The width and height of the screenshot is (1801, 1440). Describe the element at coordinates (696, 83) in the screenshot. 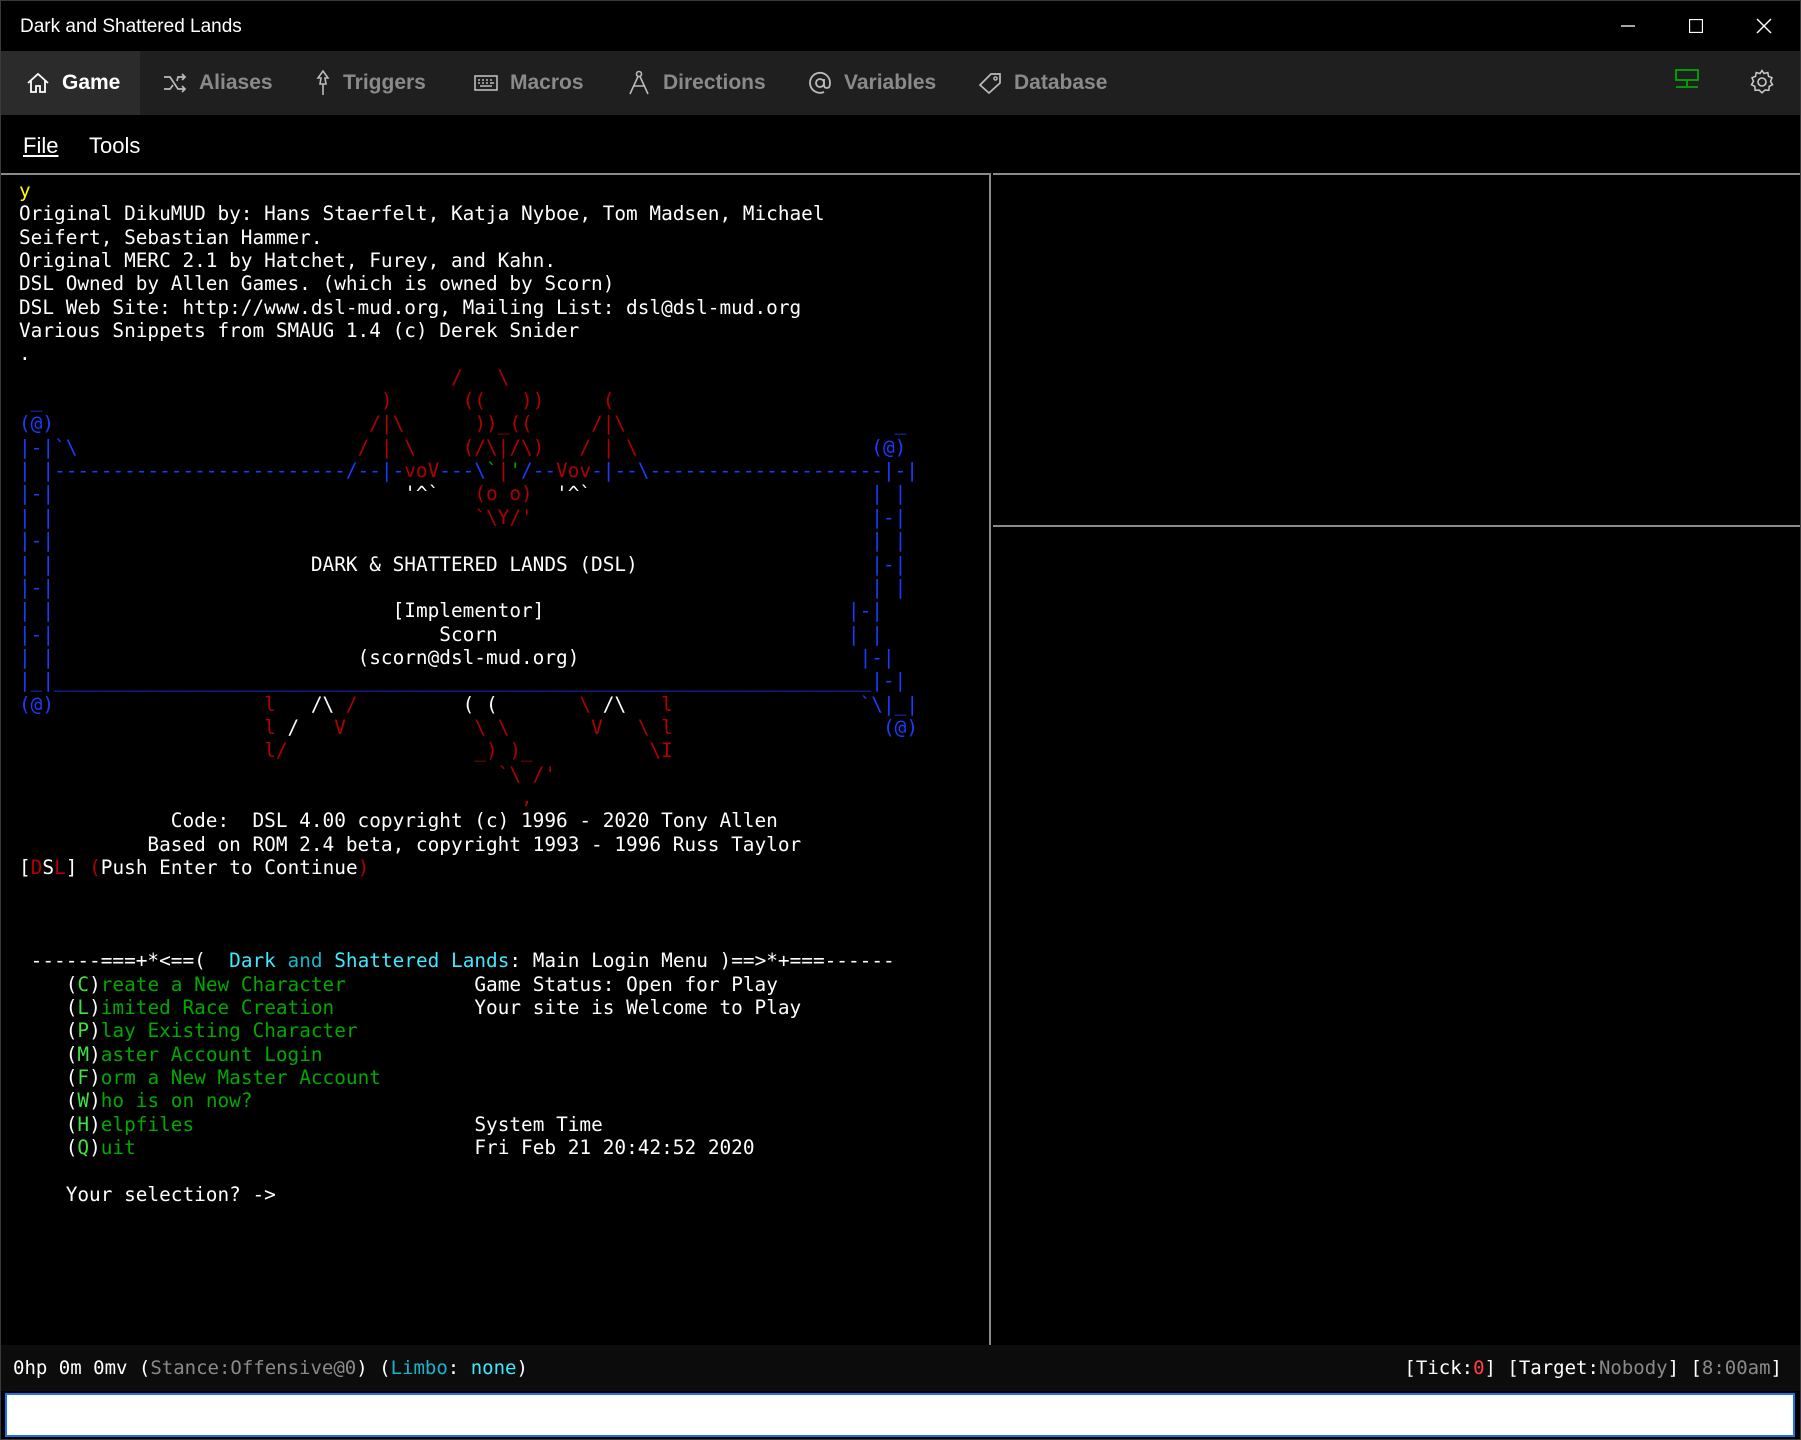

I see `tab-directions: Directions` at that location.